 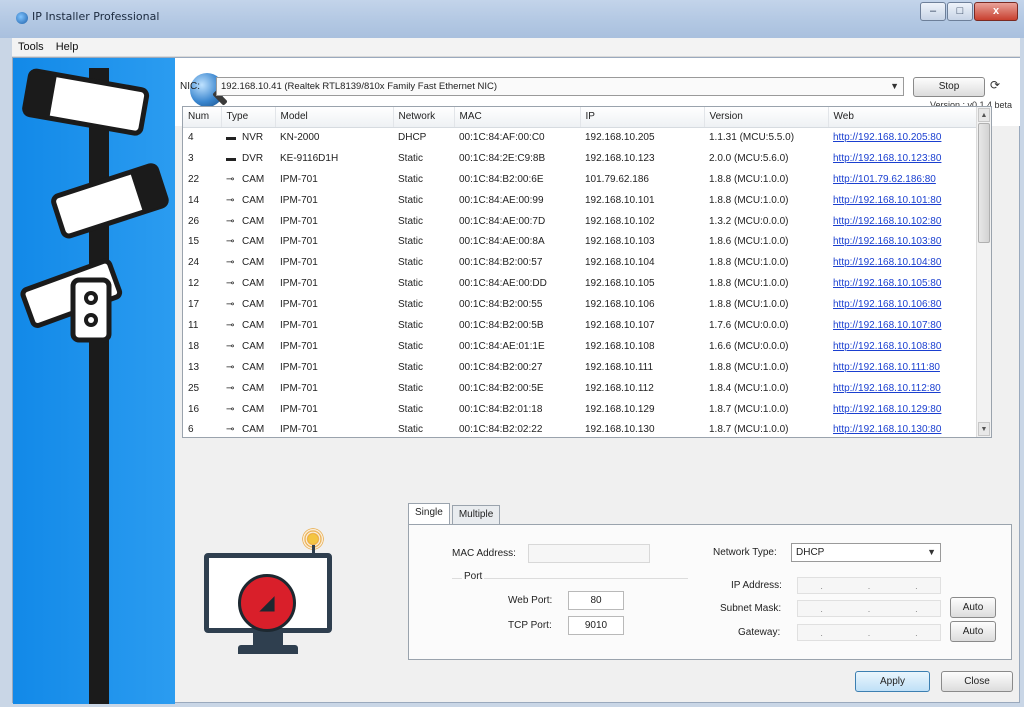 What do you see at coordinates (887, 429) in the screenshot?
I see `web-link: http://192.168.10.130:80` at bounding box center [887, 429].